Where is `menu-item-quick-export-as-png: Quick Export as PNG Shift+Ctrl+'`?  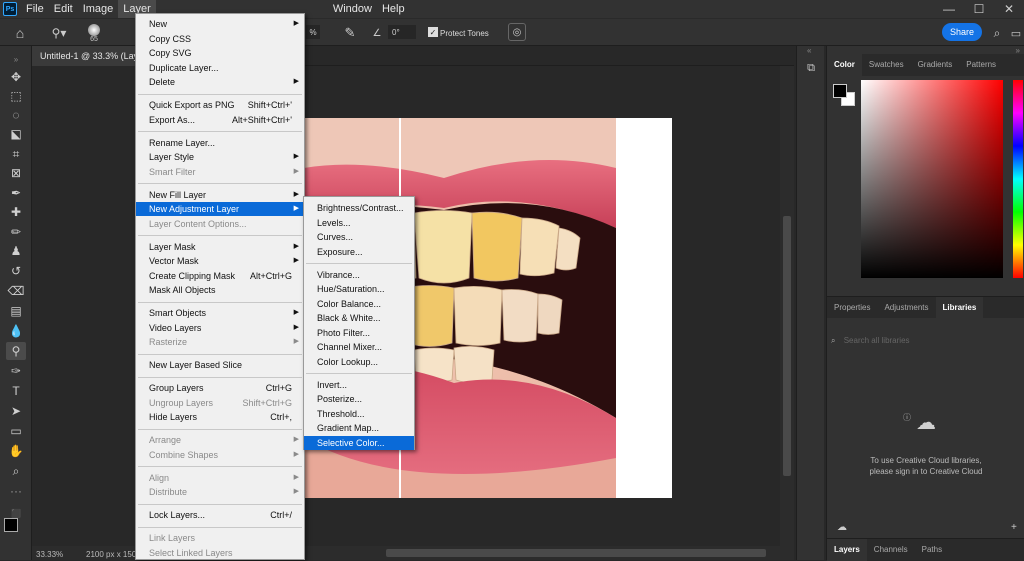 menu-item-quick-export-as-png: Quick Export as PNG Shift+Ctrl+' is located at coordinates (220, 105).